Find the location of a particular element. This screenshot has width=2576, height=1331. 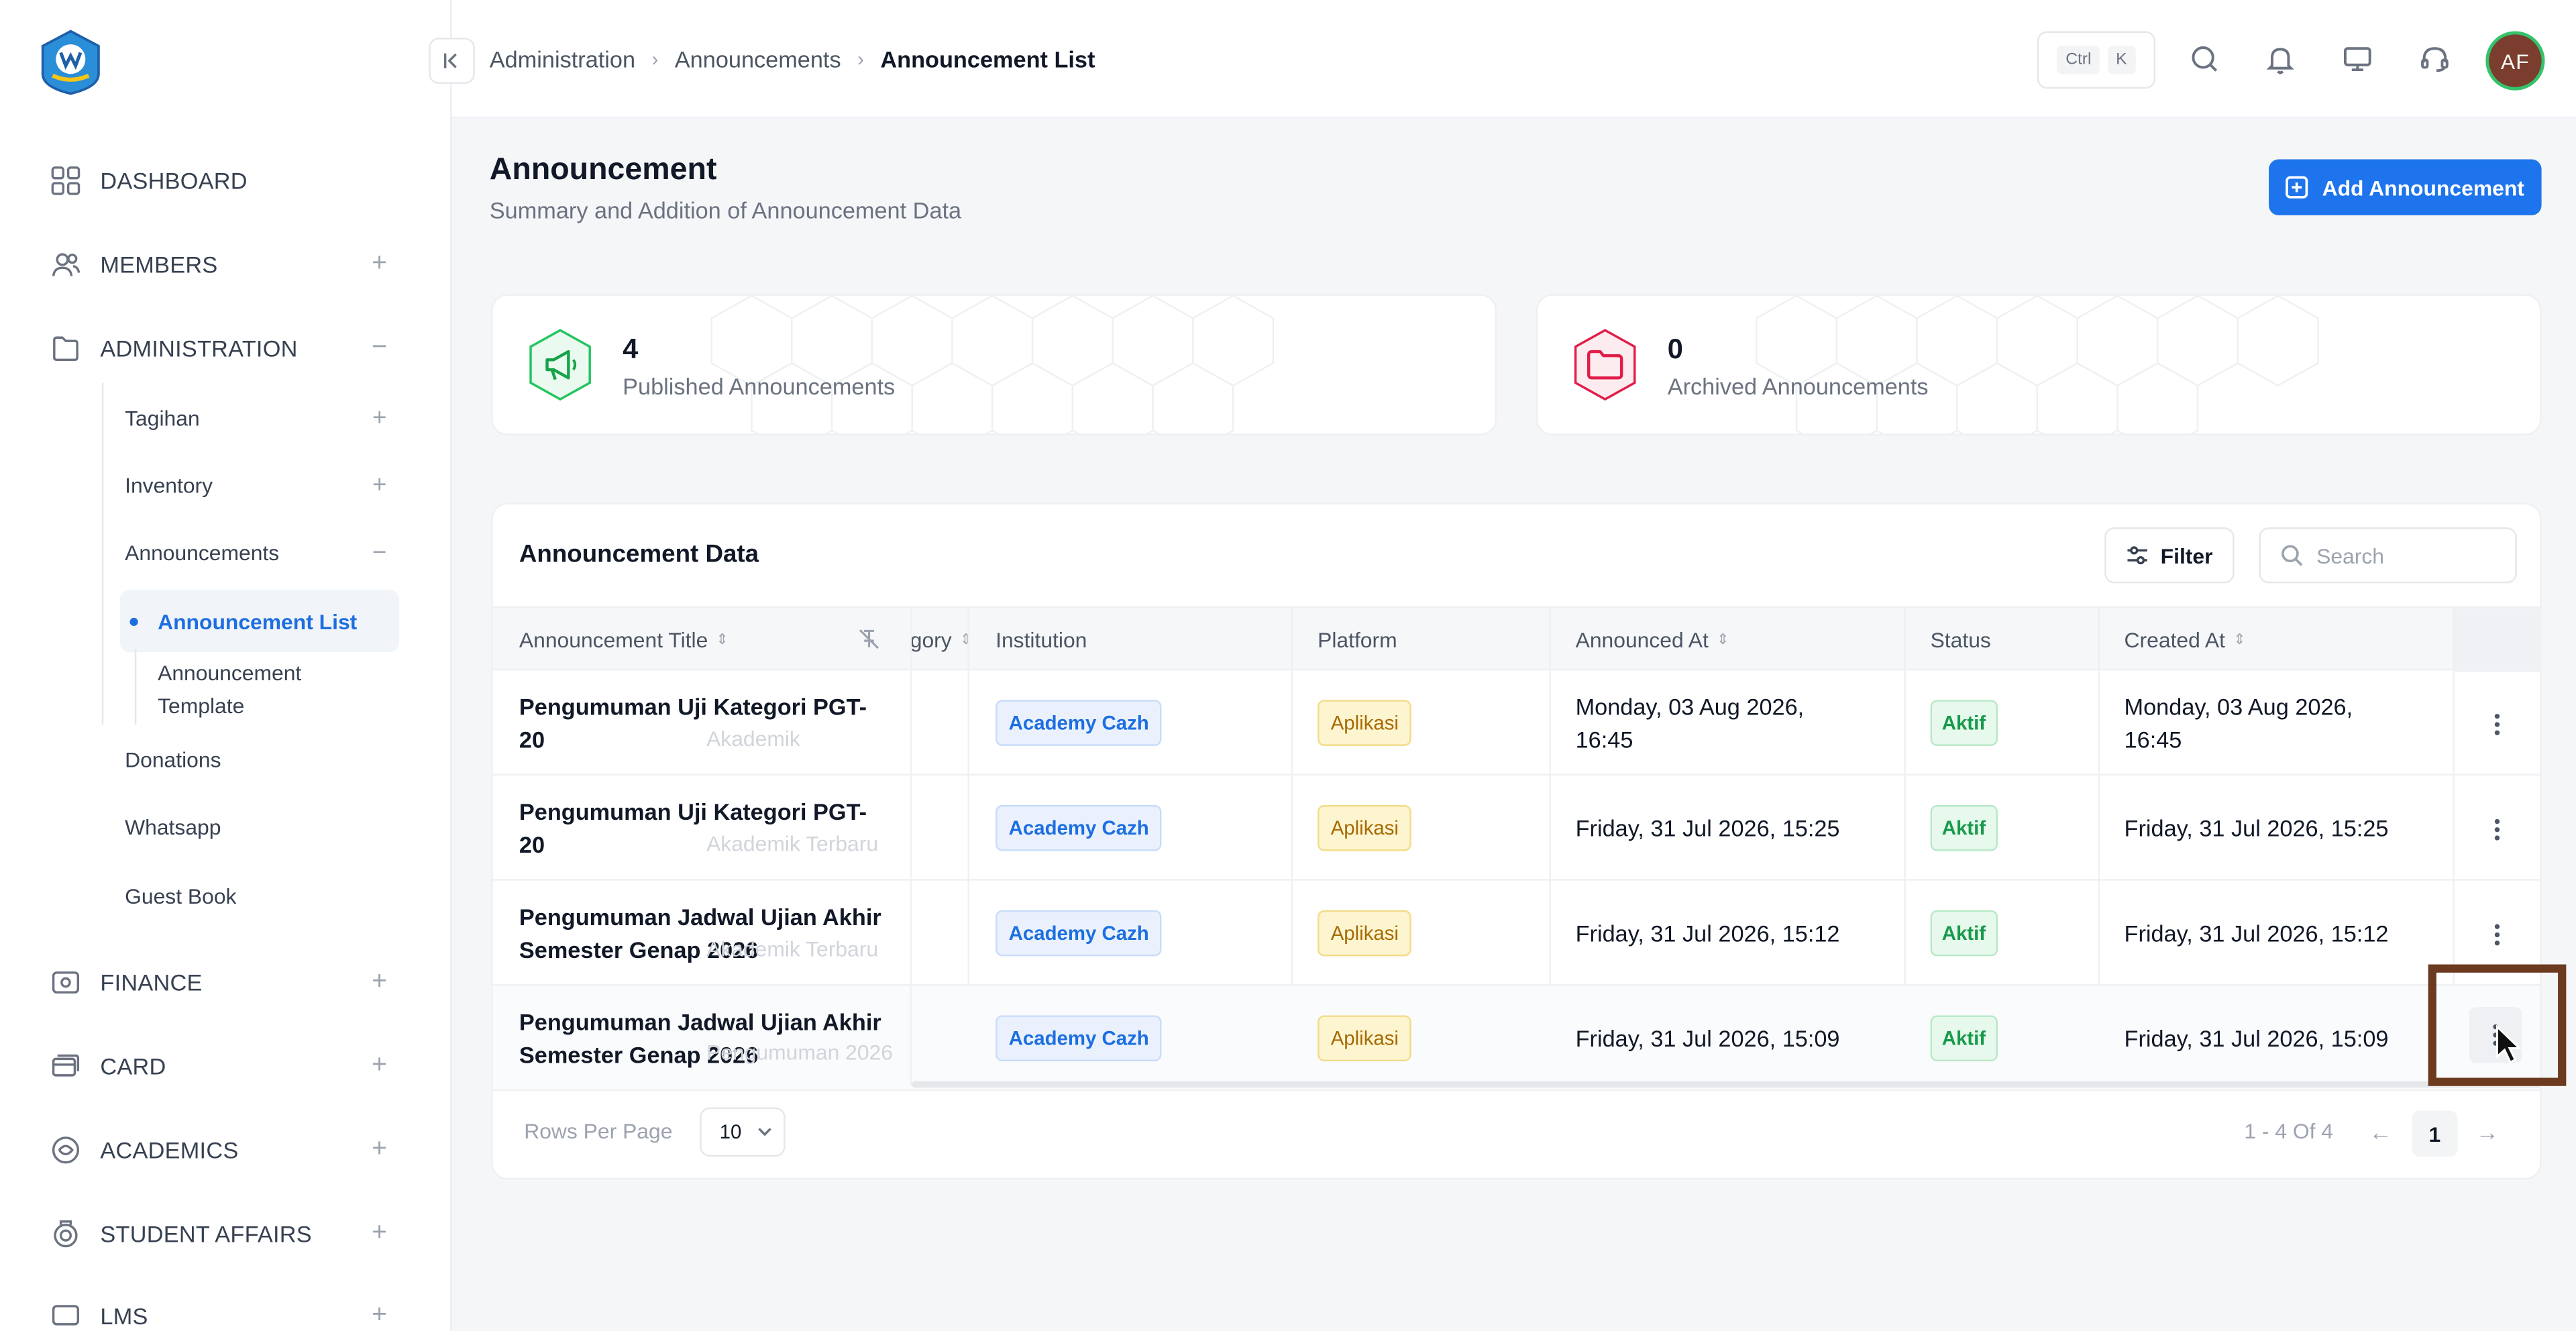

sidebar-item-label: ADMINISTRATION is located at coordinates (199, 348).